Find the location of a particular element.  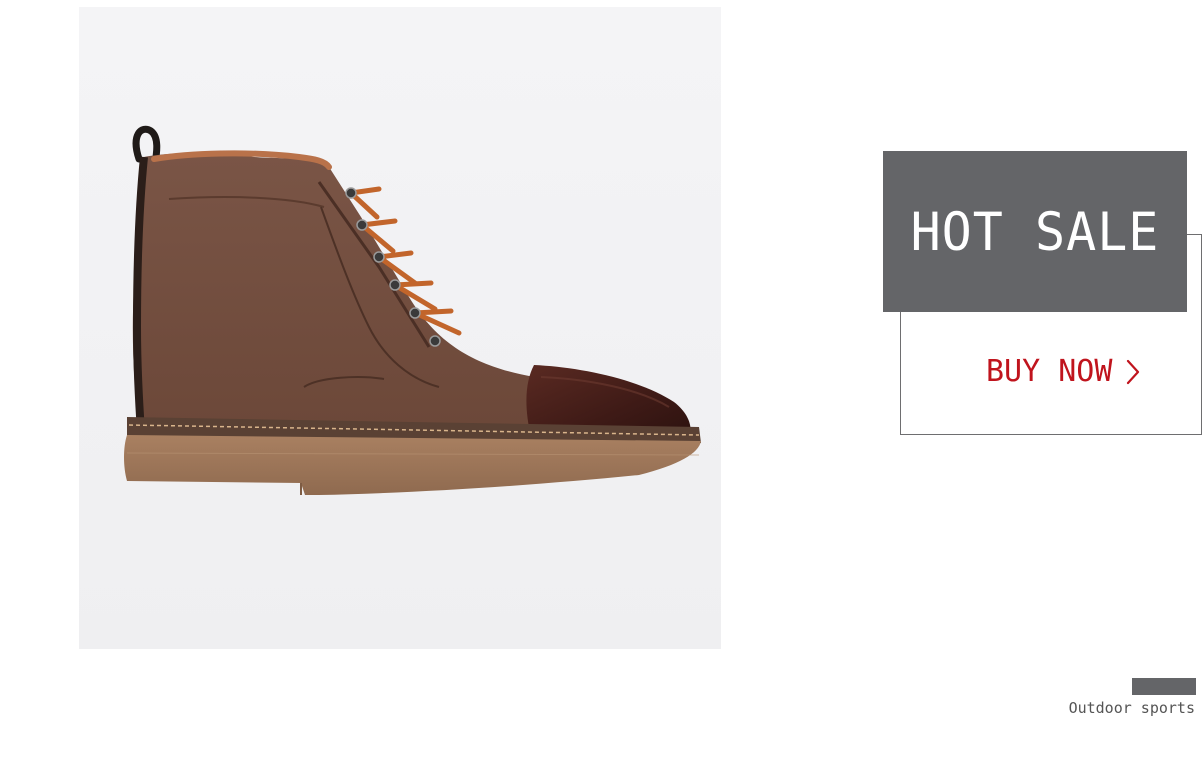

category-caption: Outdoor sports is located at coordinates (1132, 708).